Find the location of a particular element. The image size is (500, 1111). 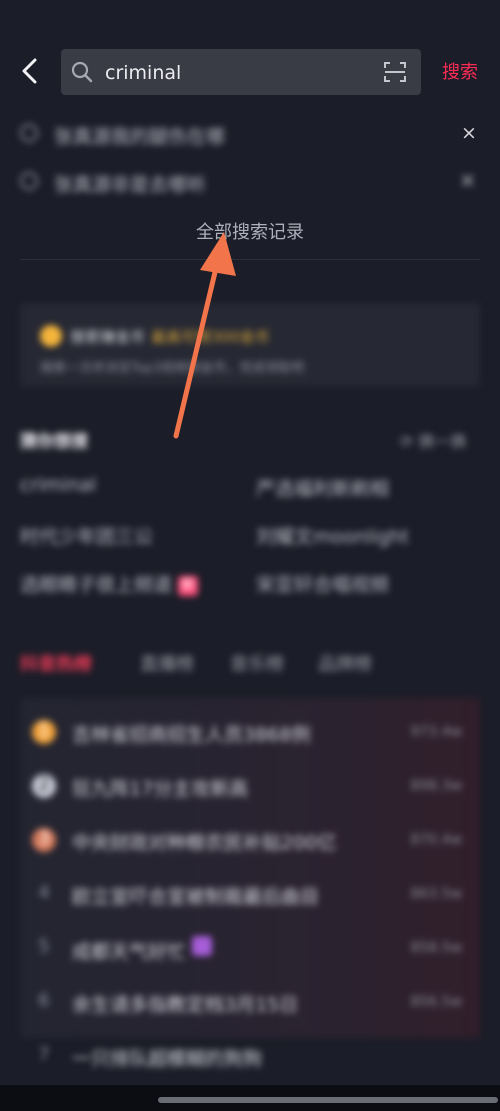

rank-number: 5 is located at coordinates (44, 946).